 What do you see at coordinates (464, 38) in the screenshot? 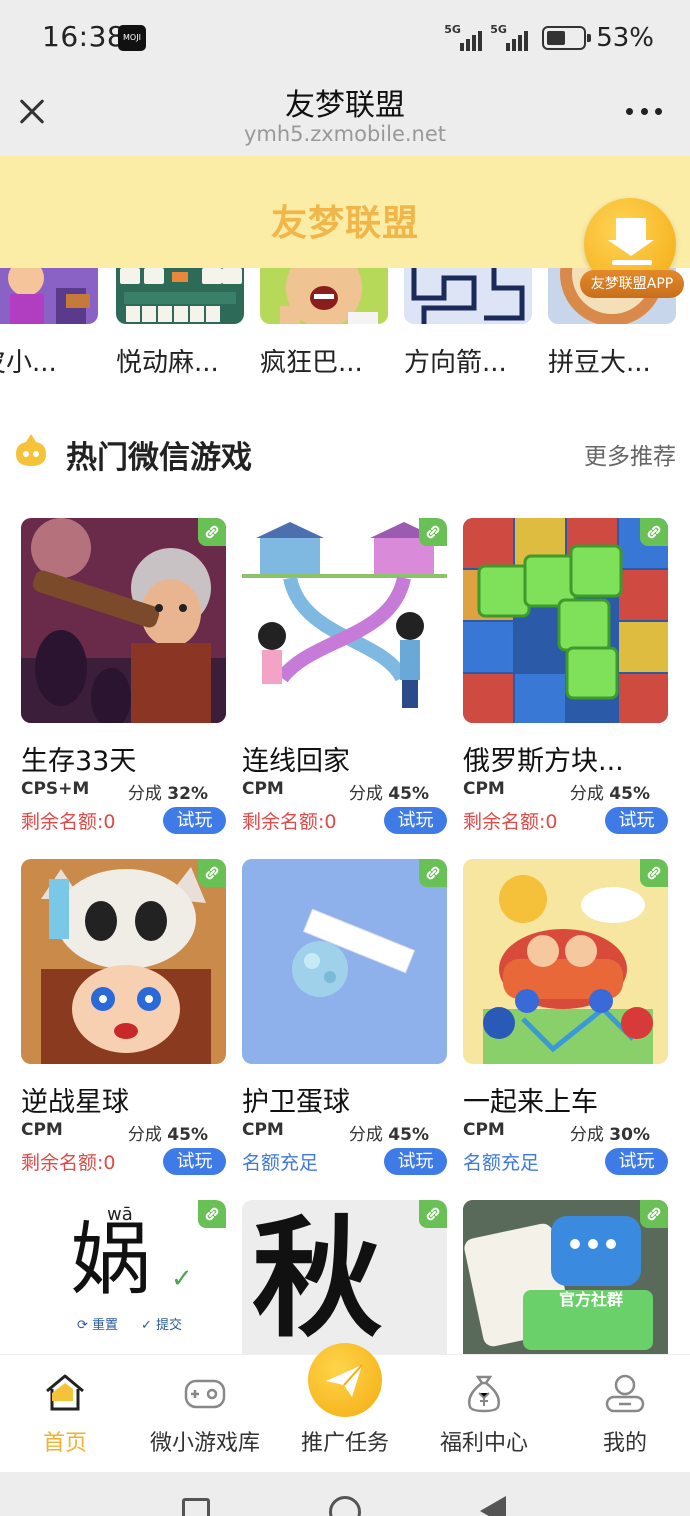
I see `signal-icon: 5G` at bounding box center [464, 38].